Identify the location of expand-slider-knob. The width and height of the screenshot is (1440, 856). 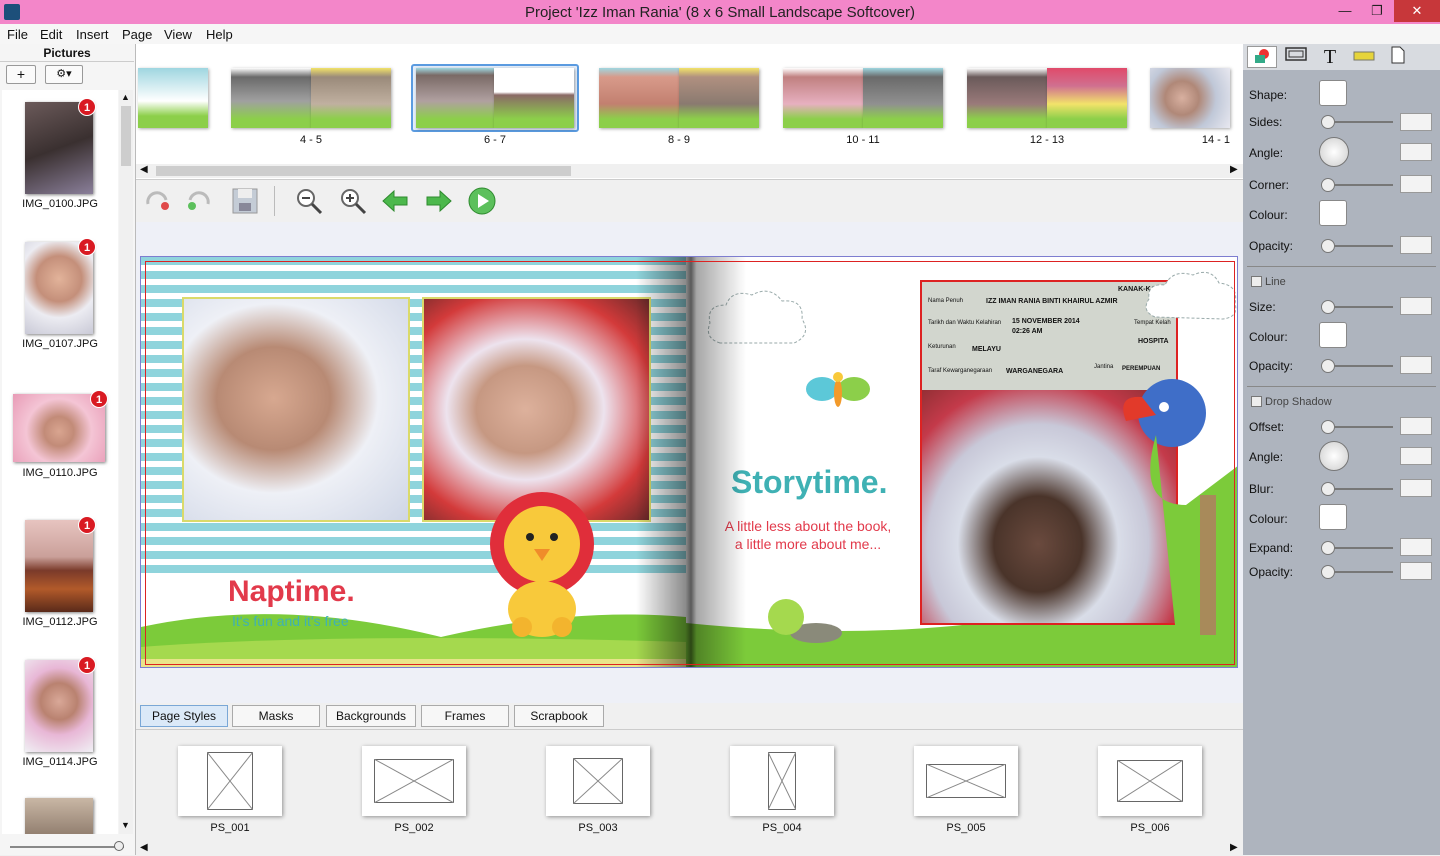
(1328, 548).